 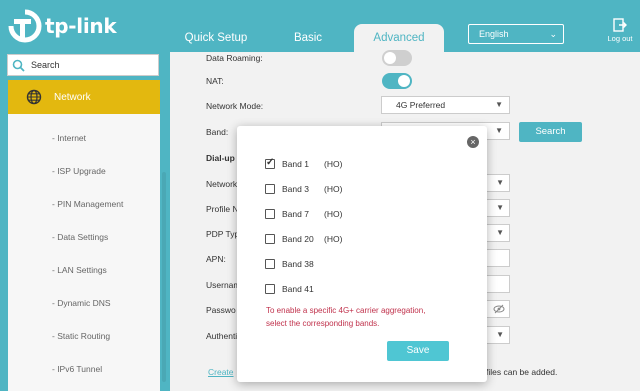 I want to click on band-search-button: Search, so click(x=550, y=132).